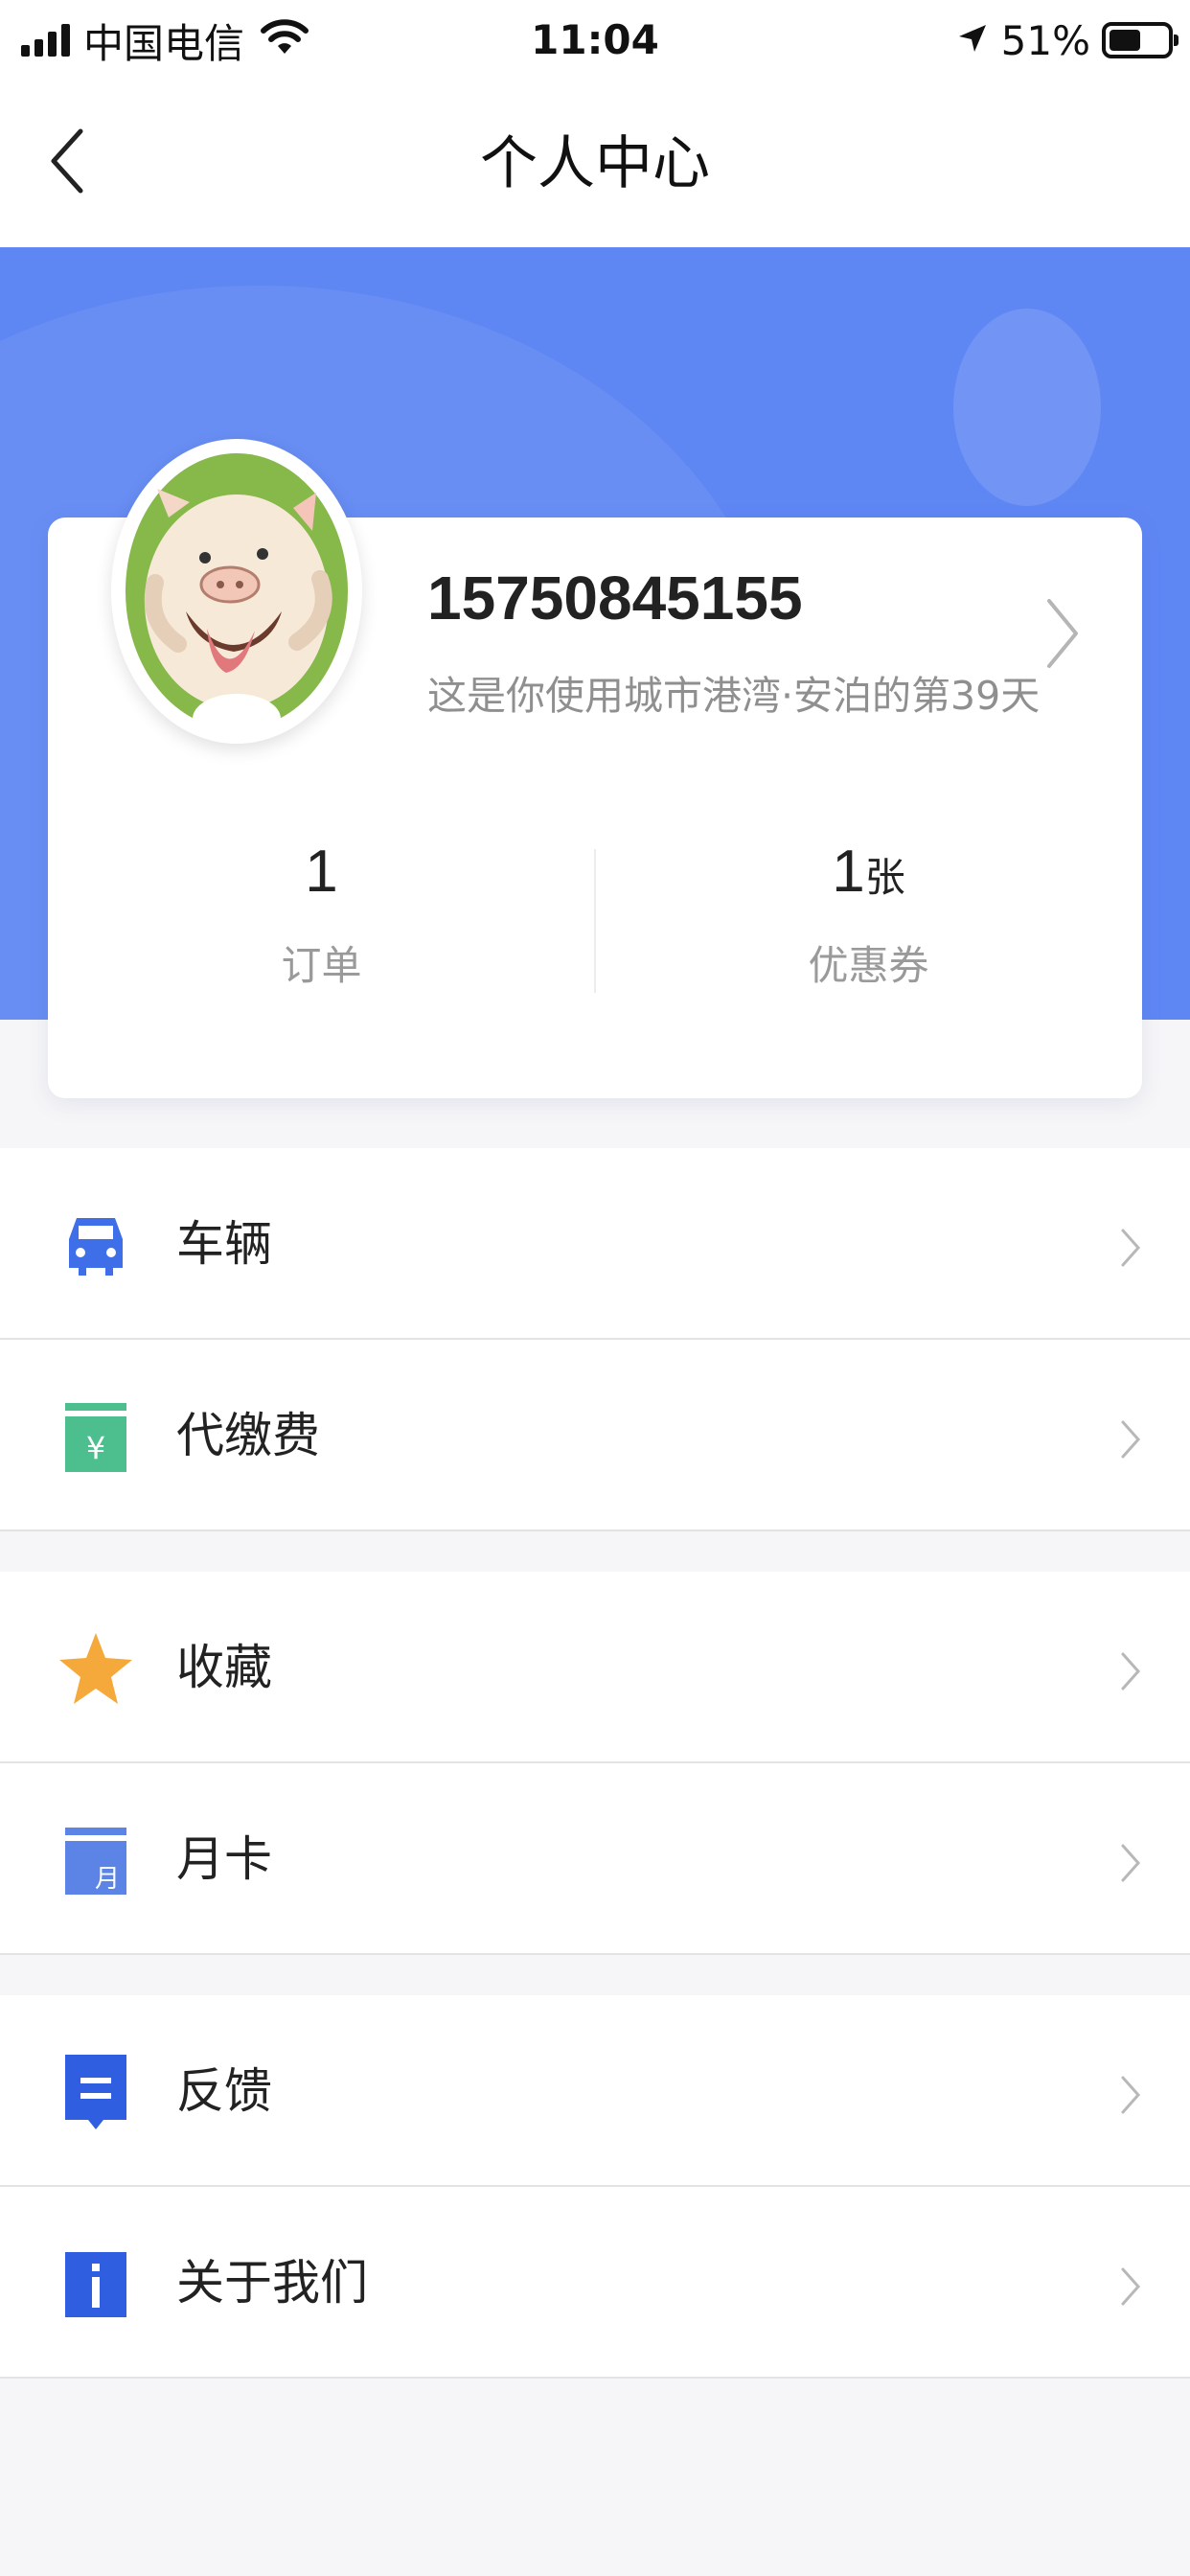 Image resolution: width=1190 pixels, height=2576 pixels. Describe the element at coordinates (869, 915) in the screenshot. I see `coupons-stat: 1张 优惠券` at that location.